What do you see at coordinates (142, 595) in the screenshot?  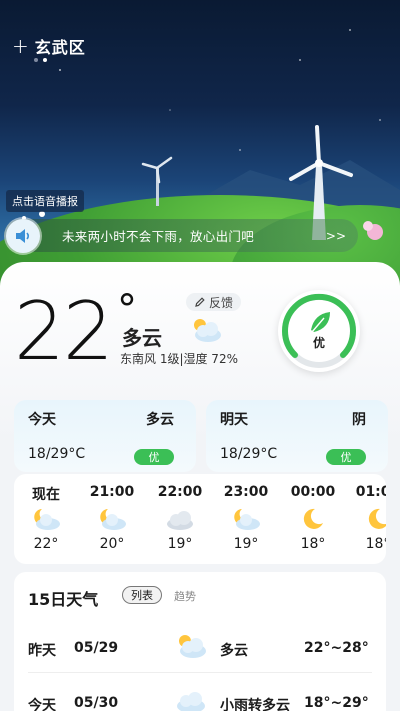 I see `tab-list: 列表` at bounding box center [142, 595].